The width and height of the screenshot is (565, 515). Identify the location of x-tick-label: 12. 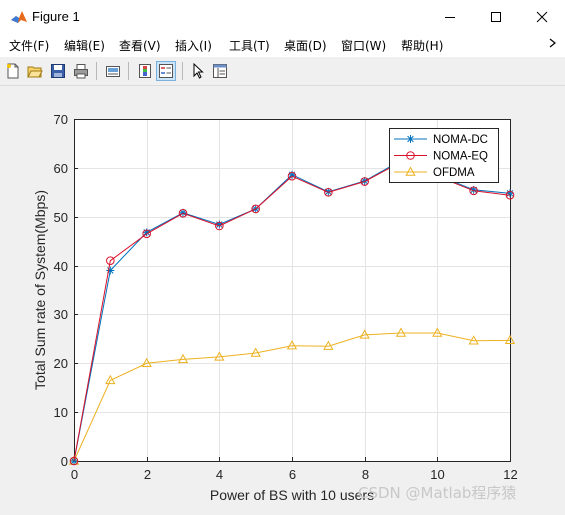
(510, 474).